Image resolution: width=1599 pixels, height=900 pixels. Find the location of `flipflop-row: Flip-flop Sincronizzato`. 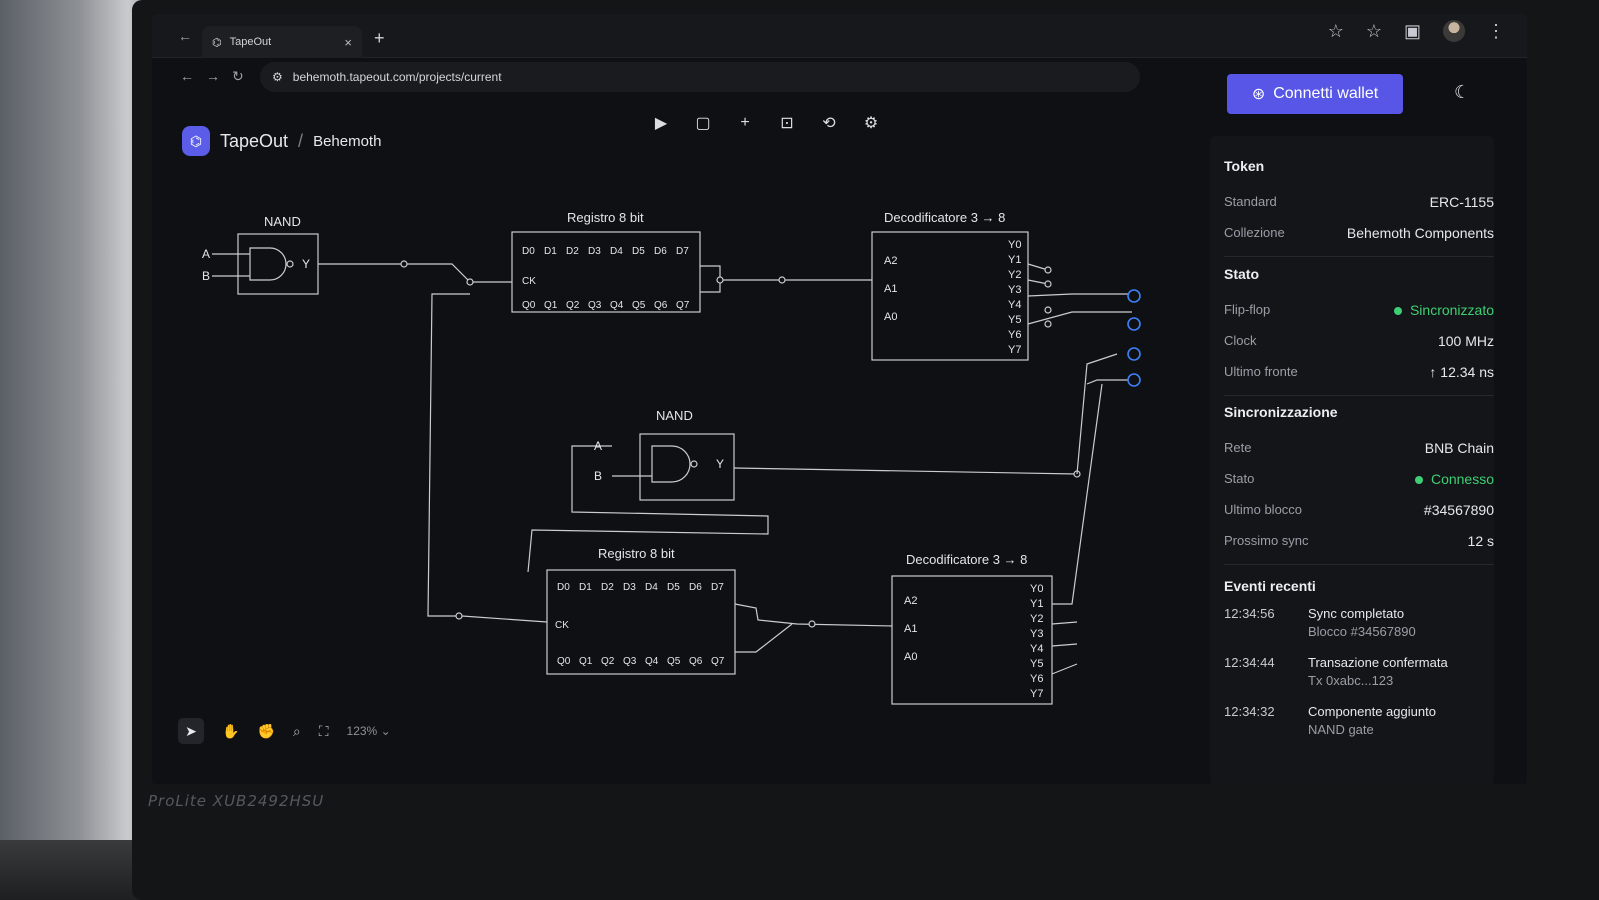

flipflop-row: Flip-flop Sincronizzato is located at coordinates (1359, 309).